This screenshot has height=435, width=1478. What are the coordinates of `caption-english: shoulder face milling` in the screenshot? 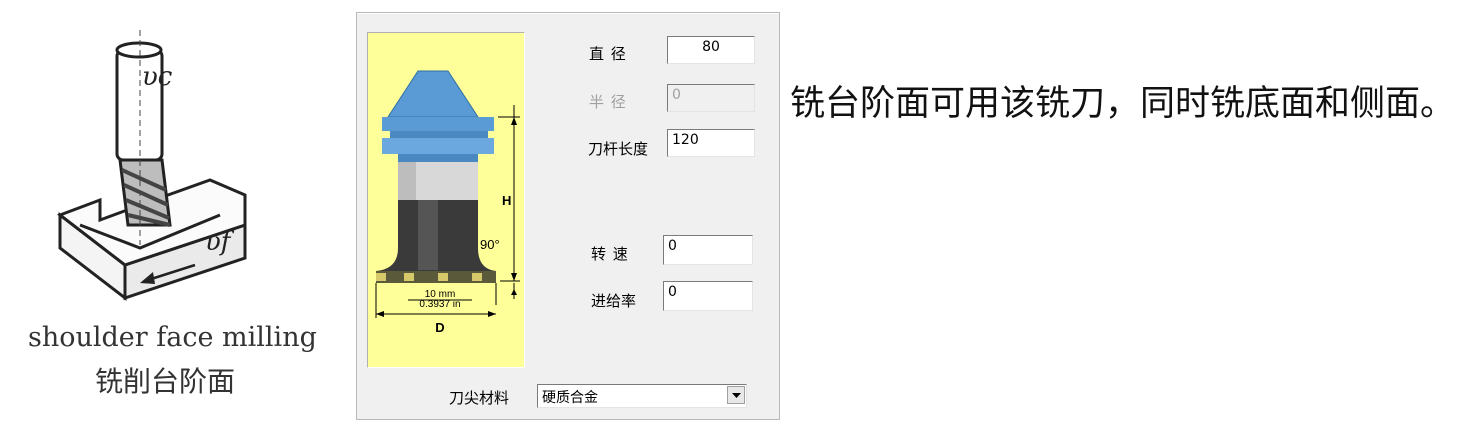 It's located at (172, 337).